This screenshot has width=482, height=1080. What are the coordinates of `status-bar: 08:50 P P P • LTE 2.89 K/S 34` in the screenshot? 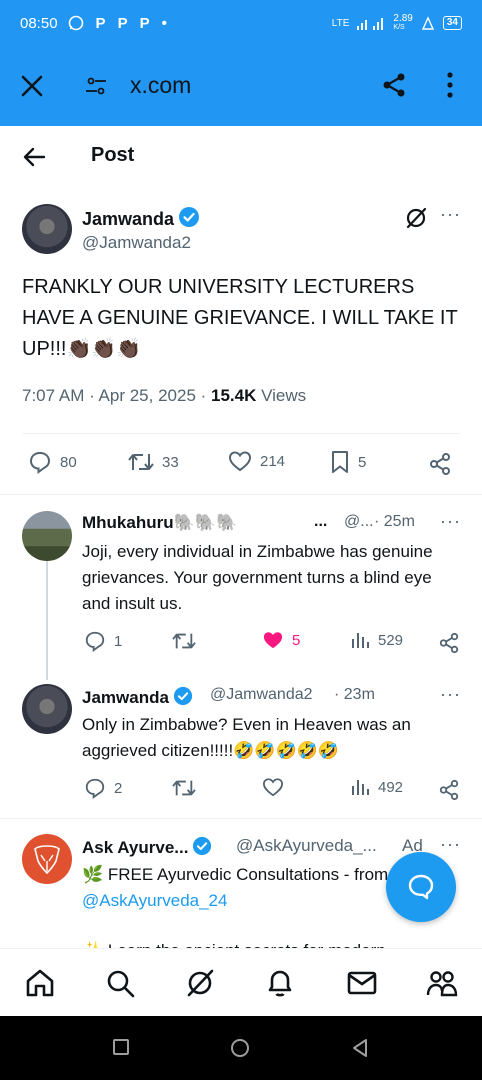 It's located at (241, 23).